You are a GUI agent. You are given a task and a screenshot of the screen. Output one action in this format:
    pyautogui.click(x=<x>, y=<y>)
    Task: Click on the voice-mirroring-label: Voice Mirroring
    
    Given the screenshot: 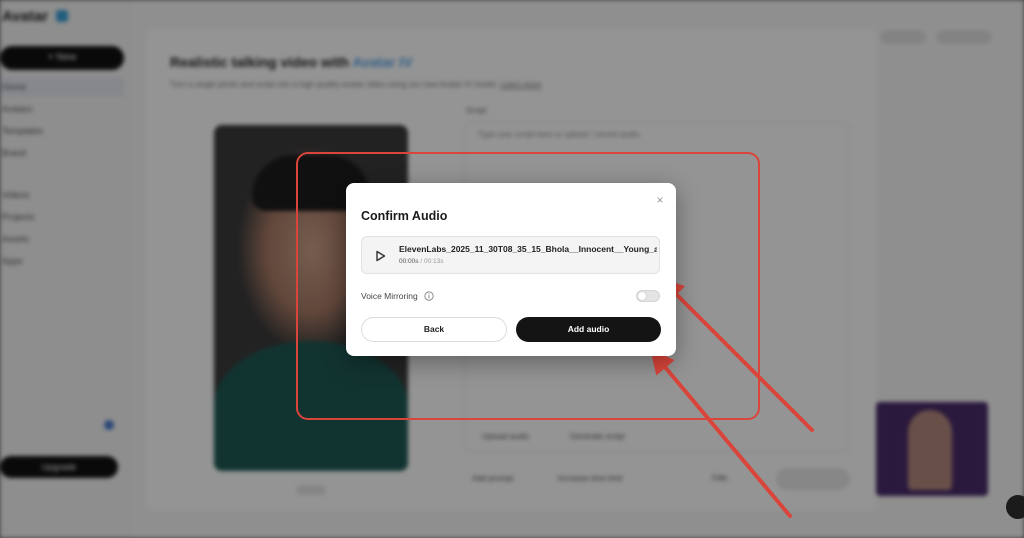 What is the action you would take?
    pyautogui.click(x=389, y=296)
    